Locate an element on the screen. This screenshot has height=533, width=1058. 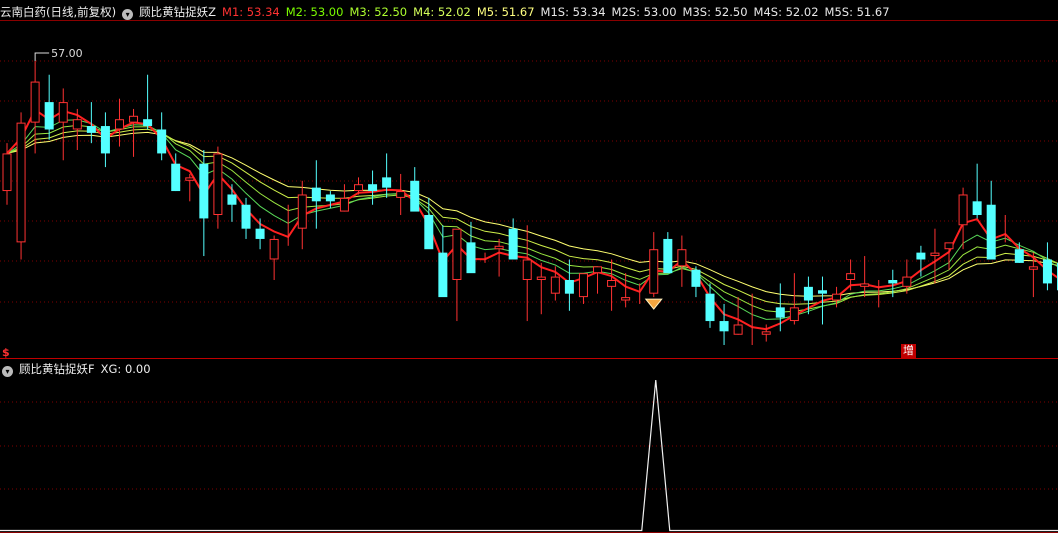
high-label: 57.00 is located at coordinates (66, 53).